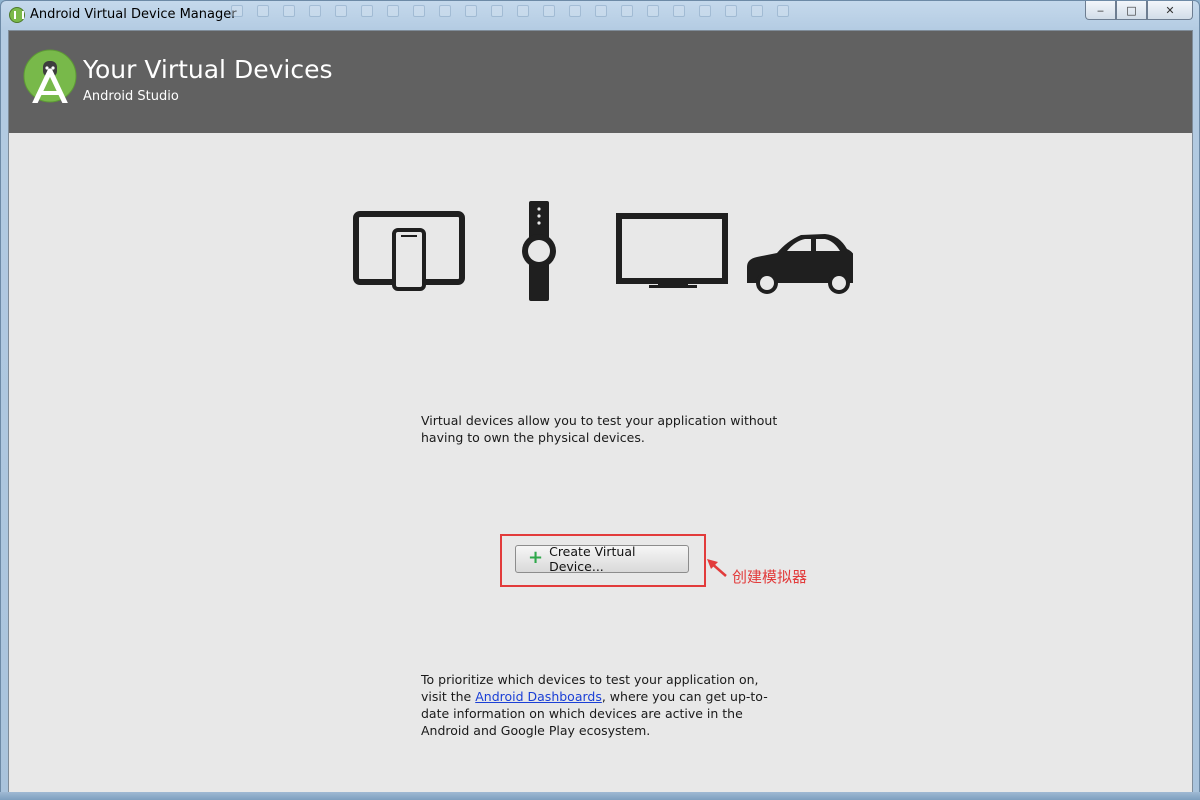  What do you see at coordinates (600, 82) in the screenshot?
I see `header-banner: Your Virtual Devices Android Studio` at bounding box center [600, 82].